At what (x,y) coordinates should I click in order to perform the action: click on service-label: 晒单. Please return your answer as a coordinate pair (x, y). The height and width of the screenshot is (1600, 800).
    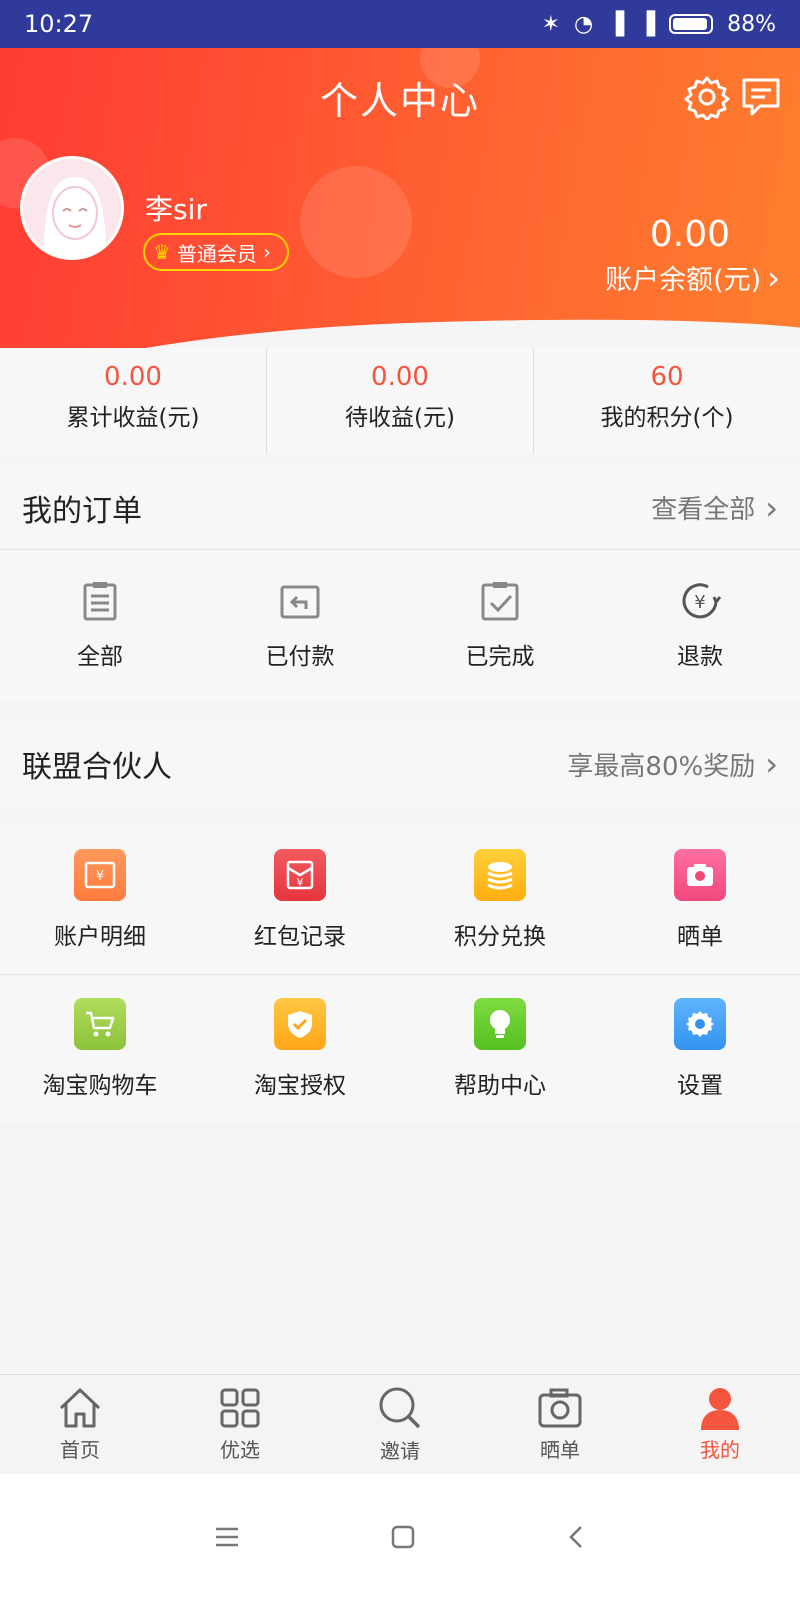
    Looking at the image, I should click on (700, 937).